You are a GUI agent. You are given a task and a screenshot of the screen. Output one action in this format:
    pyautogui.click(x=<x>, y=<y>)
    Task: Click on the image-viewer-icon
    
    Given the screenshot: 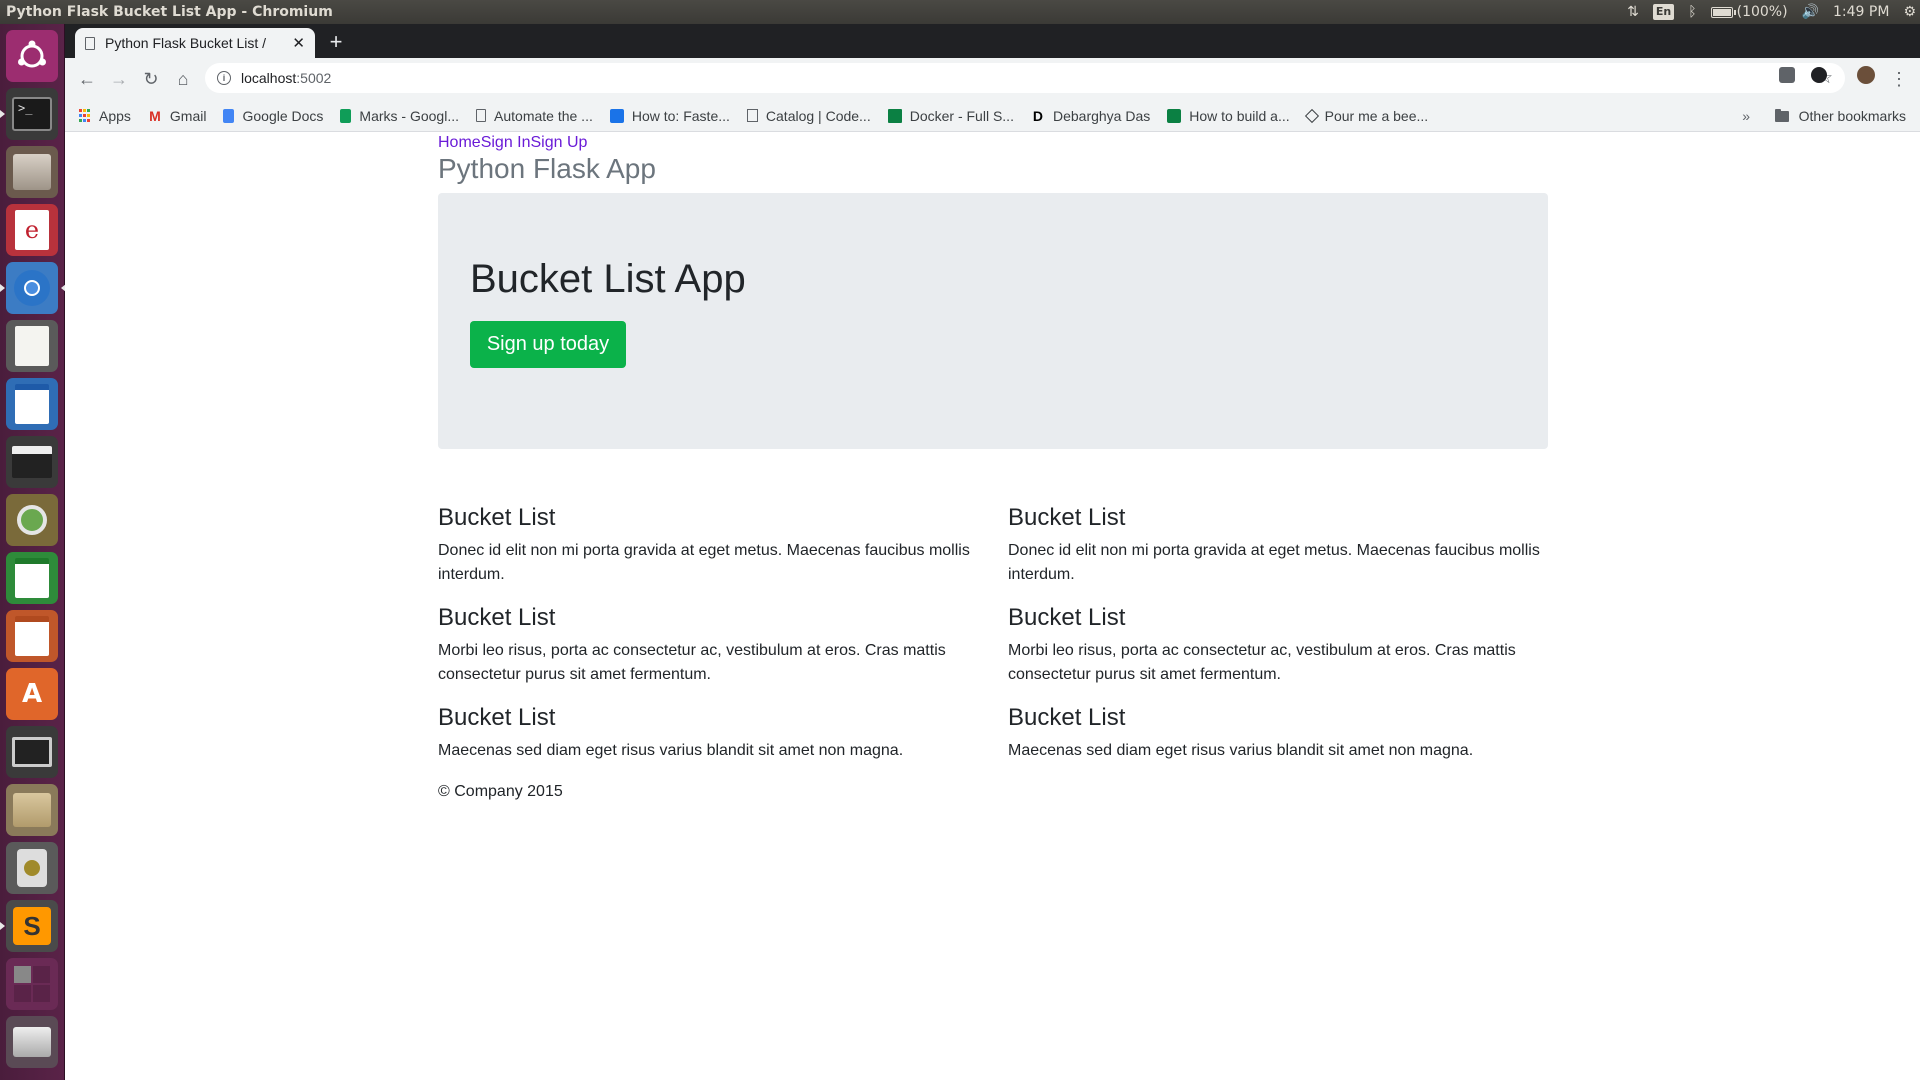 What is the action you would take?
    pyautogui.click(x=32, y=520)
    